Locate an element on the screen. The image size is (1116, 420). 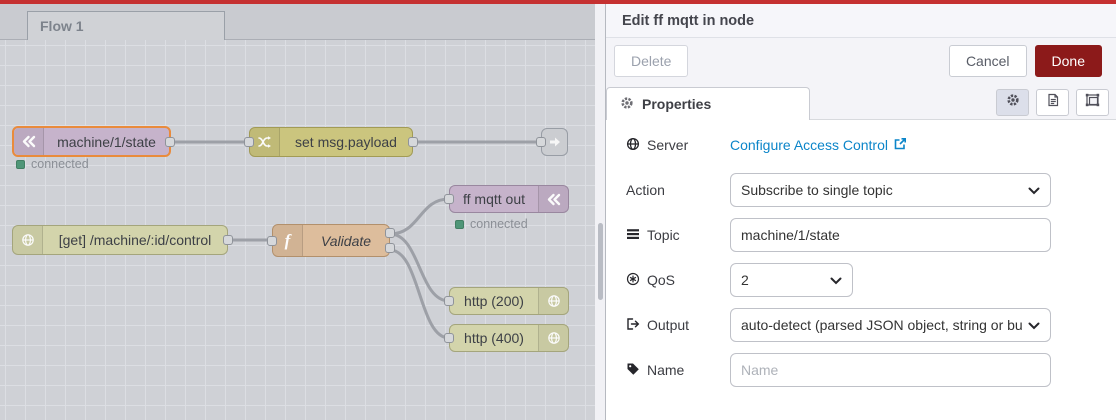
shuffle-icon is located at coordinates (265, 142).